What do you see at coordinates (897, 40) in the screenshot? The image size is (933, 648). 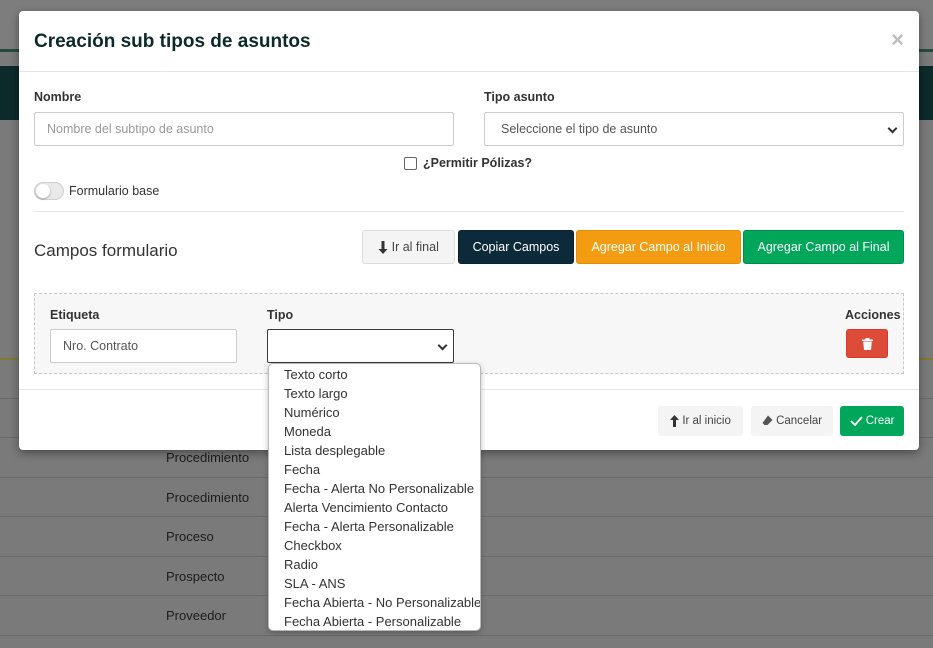 I see `close-icon: ×` at bounding box center [897, 40].